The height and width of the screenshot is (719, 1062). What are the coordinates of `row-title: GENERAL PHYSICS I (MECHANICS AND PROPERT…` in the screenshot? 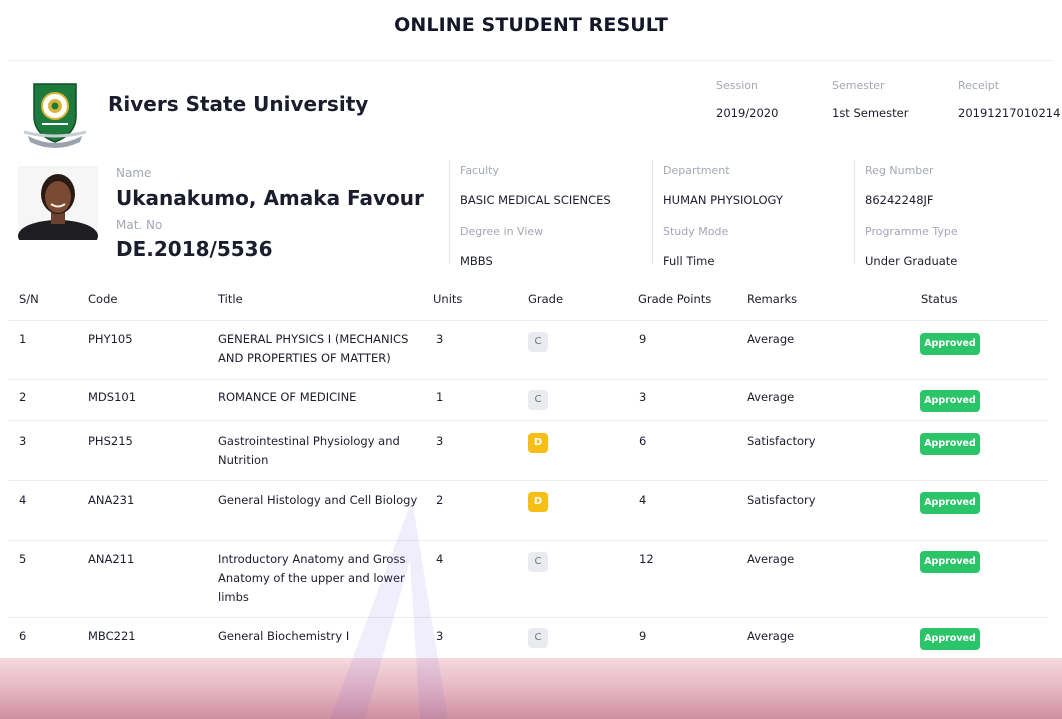 It's located at (313, 348).